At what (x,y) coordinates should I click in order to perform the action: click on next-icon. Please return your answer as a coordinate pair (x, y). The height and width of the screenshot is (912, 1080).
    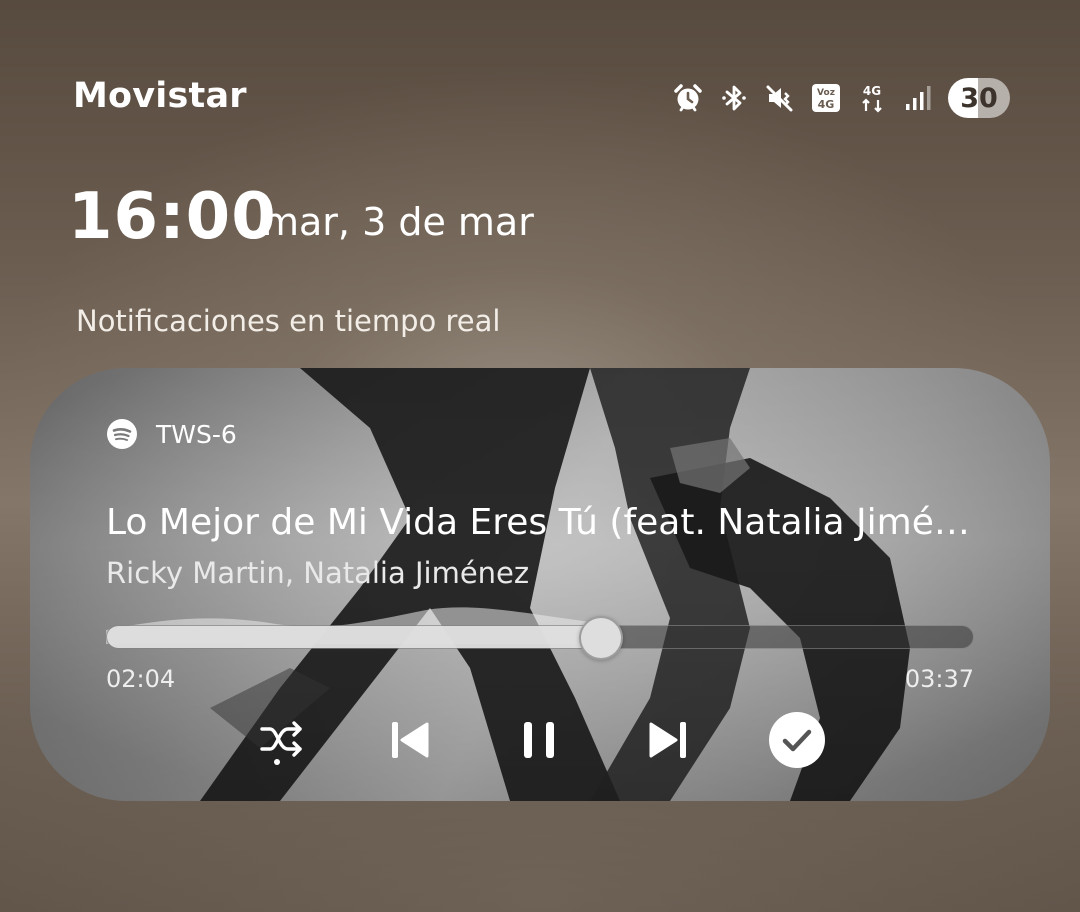
    Looking at the image, I should click on (667, 740).